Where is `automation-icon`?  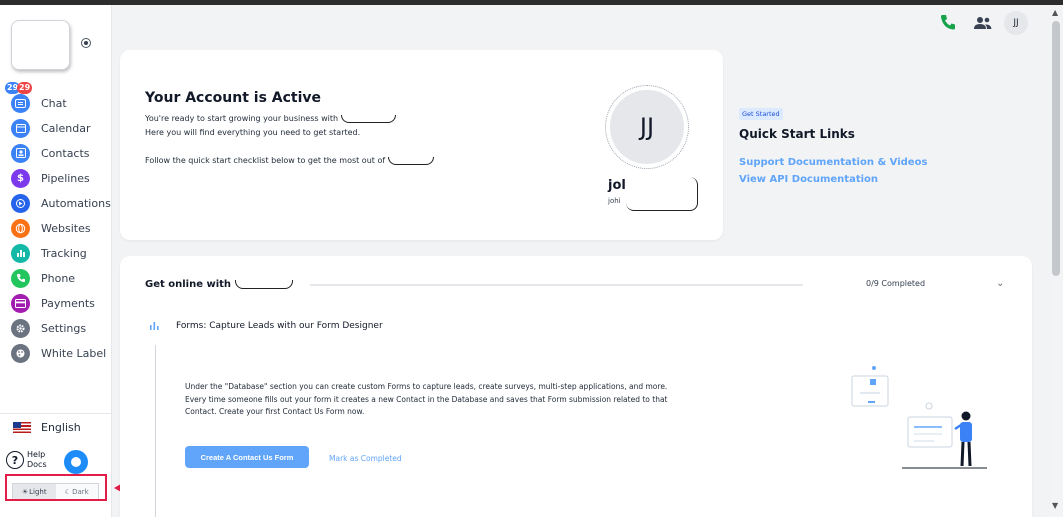 automation-icon is located at coordinates (20, 203).